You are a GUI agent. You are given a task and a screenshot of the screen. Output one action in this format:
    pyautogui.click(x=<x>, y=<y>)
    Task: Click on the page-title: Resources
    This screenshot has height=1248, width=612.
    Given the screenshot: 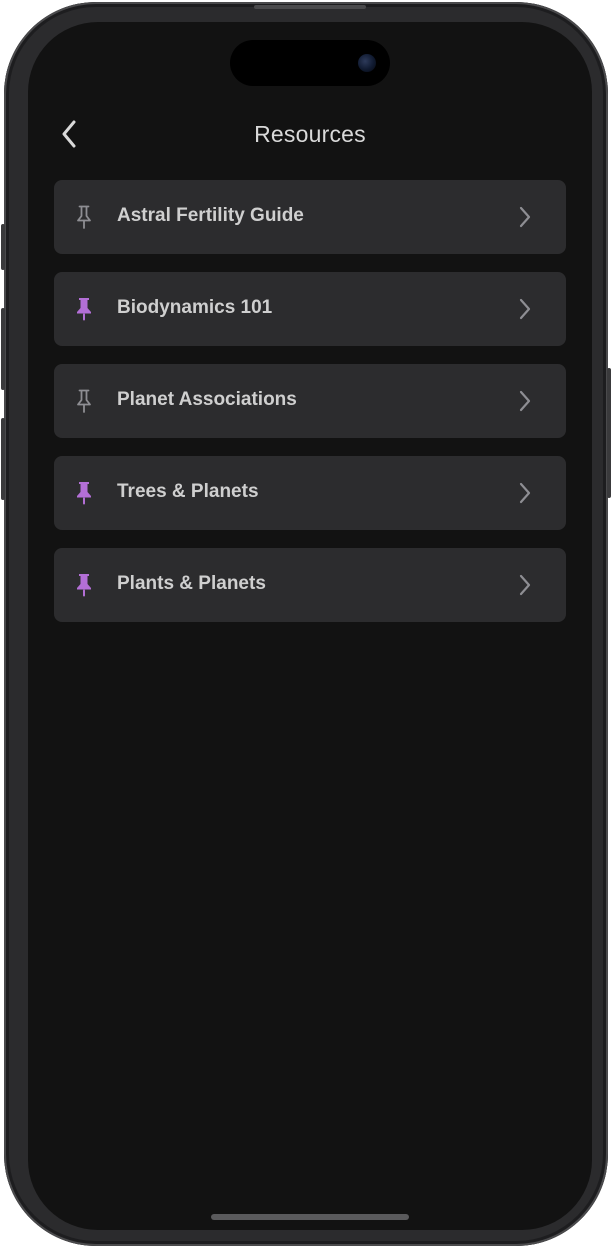 What is the action you would take?
    pyautogui.click(x=310, y=134)
    